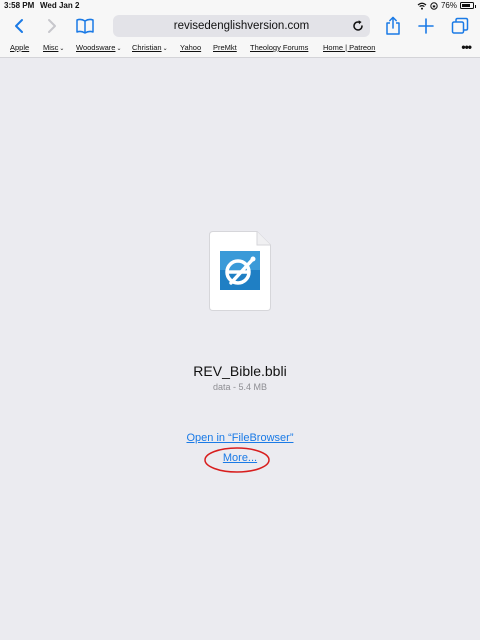  I want to click on bookmark-premkt: PreMkt, so click(225, 47).